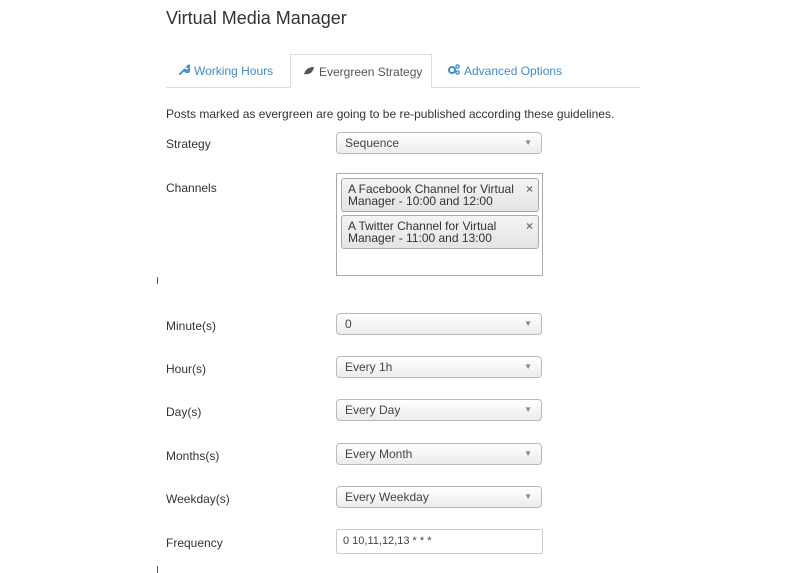  What do you see at coordinates (188, 144) in the screenshot?
I see `strategy-label: Strategy` at bounding box center [188, 144].